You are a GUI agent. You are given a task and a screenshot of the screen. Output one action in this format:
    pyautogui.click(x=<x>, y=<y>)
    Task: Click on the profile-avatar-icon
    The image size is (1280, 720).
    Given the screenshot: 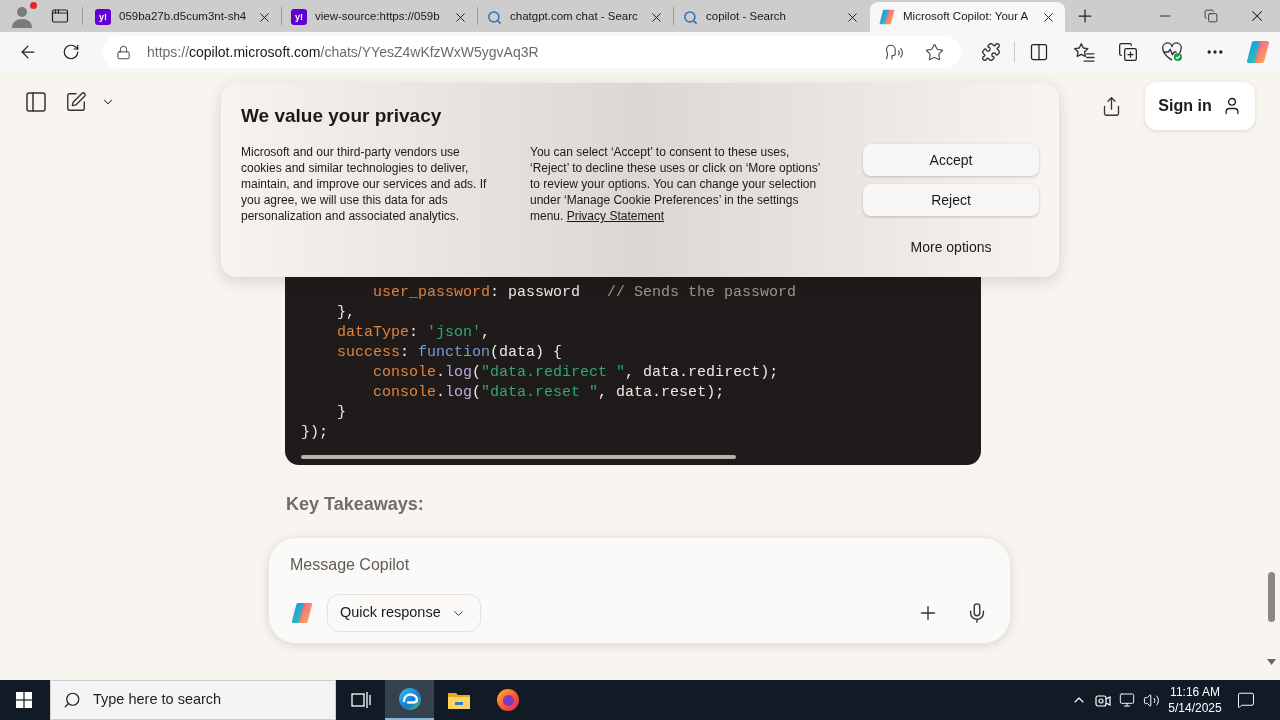 What is the action you would take?
    pyautogui.click(x=22, y=16)
    